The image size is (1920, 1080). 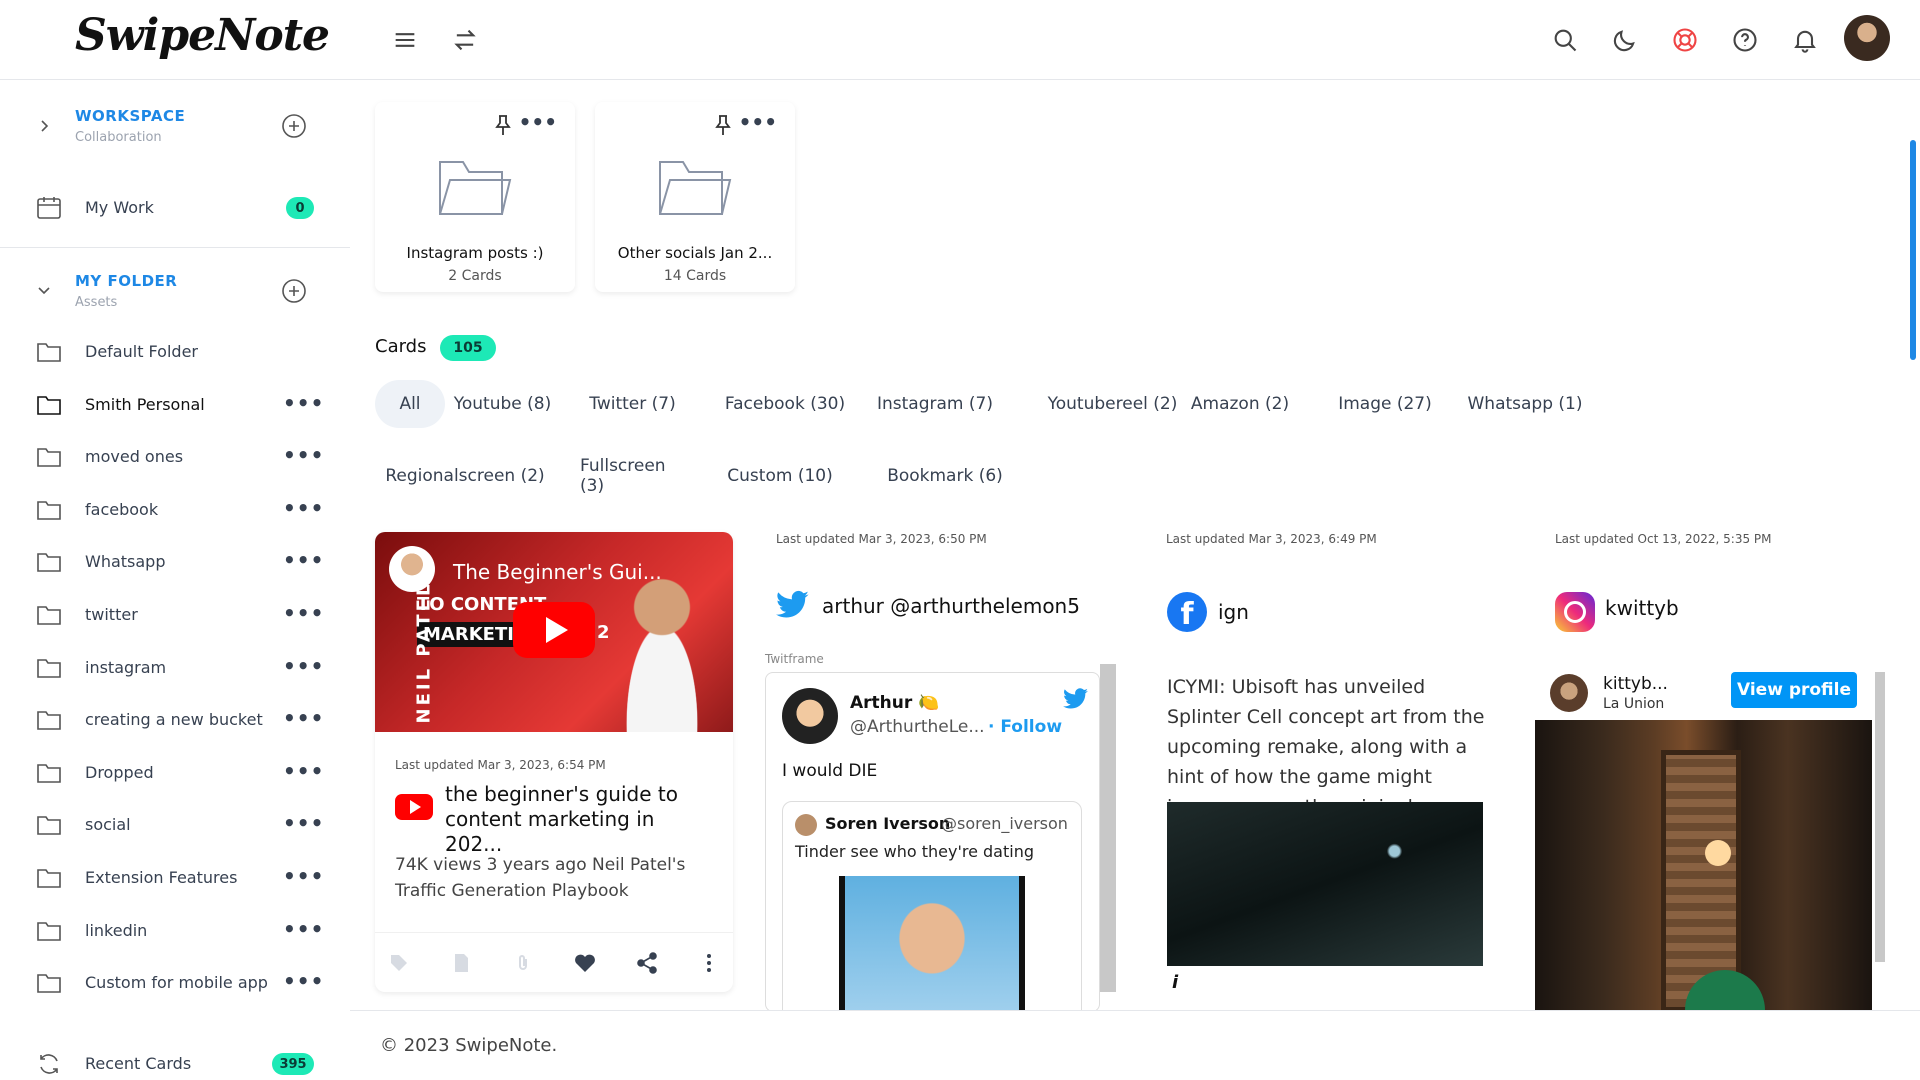 What do you see at coordinates (945, 476) in the screenshot?
I see `filter-tab: Bookmark (6)` at bounding box center [945, 476].